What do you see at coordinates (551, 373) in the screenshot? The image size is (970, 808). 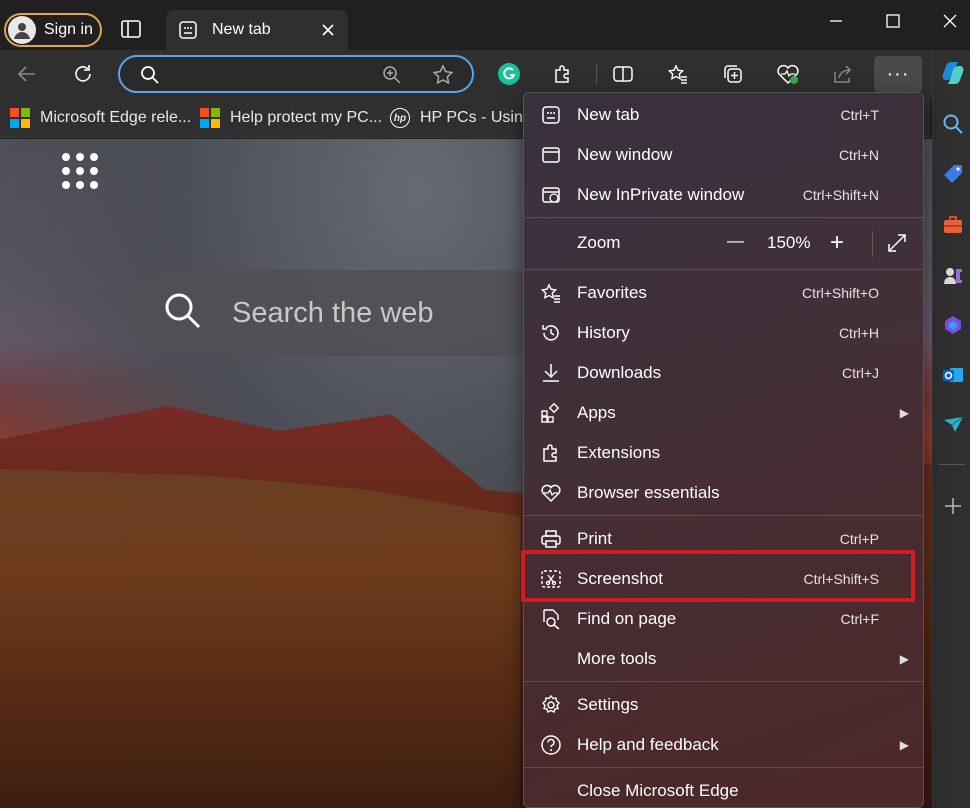 I see `download-icon` at bounding box center [551, 373].